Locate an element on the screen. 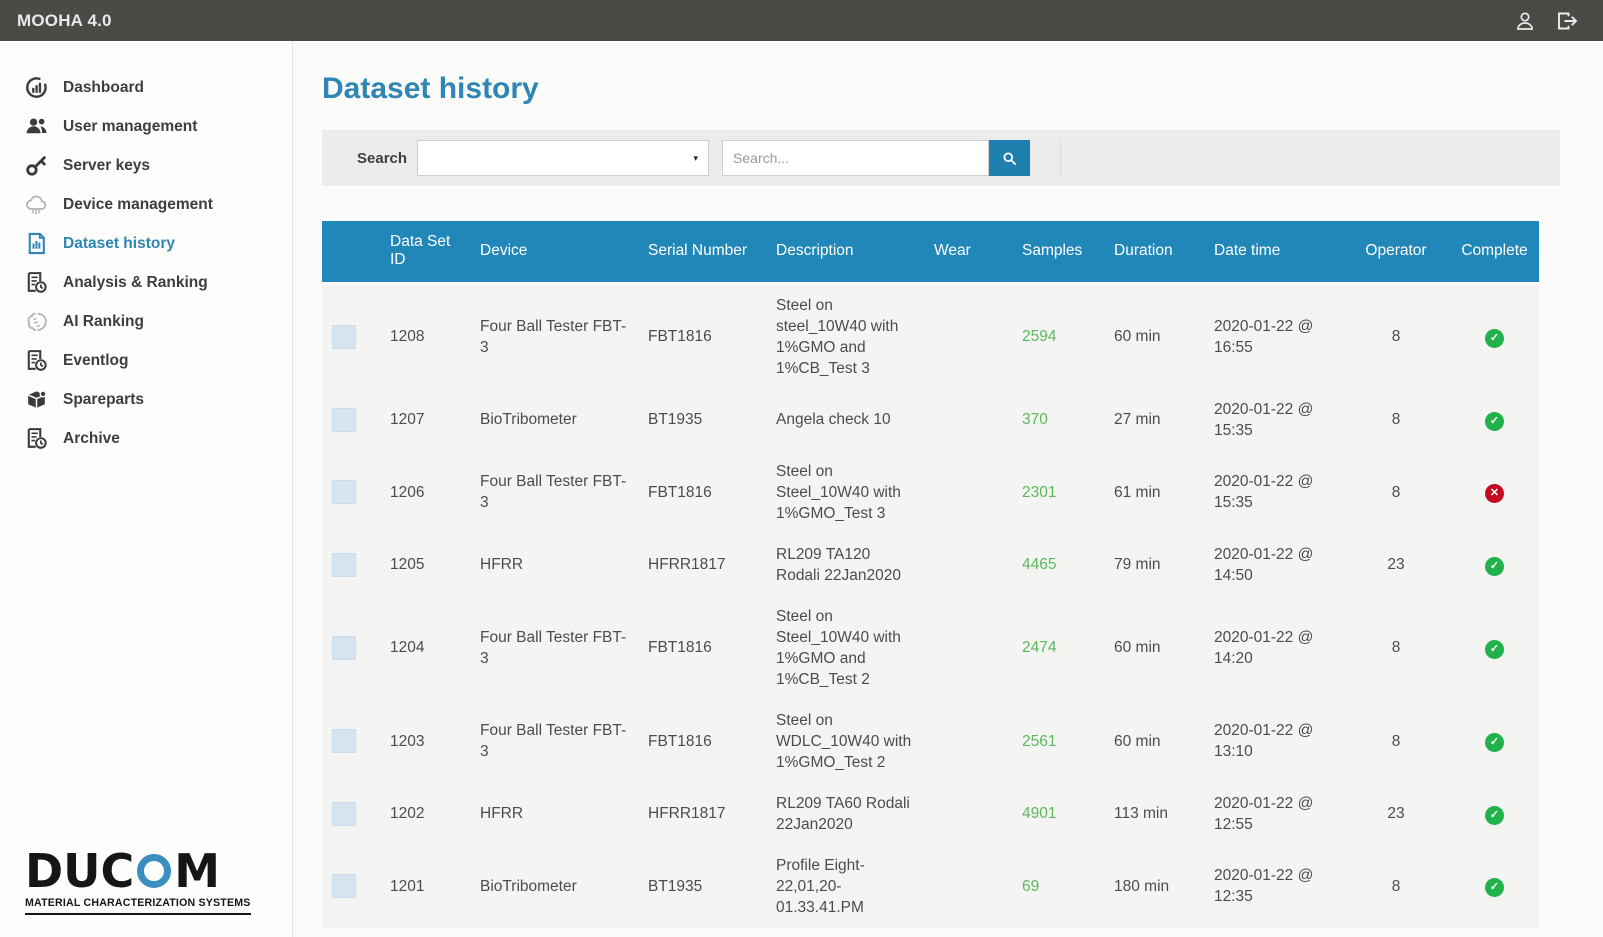 This screenshot has height=937, width=1603. sidebar-item-device-management: Device management is located at coordinates (146, 204).